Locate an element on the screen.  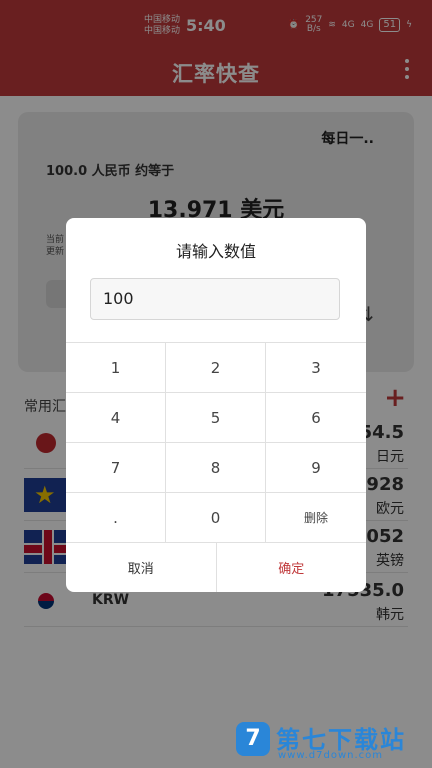
site-watermark: 7 第七下载站 www.d7down.com is located at coordinates (331, 742).